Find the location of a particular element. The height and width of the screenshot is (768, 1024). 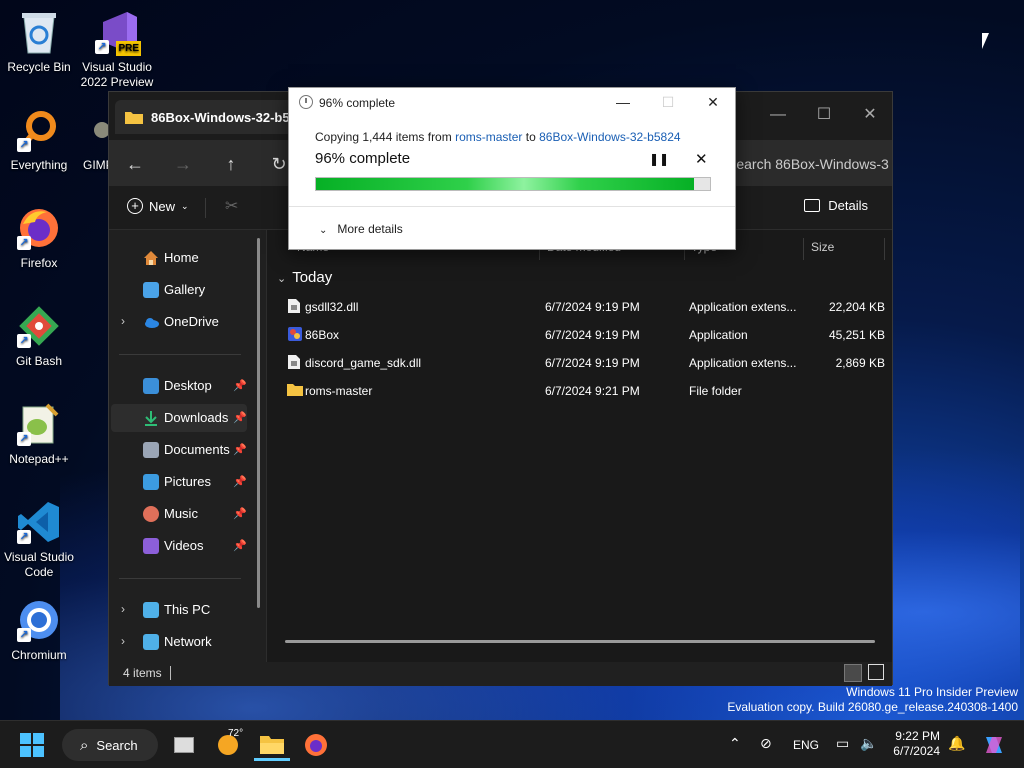

progress-percent-text: 96% complete is located at coordinates (363, 158).